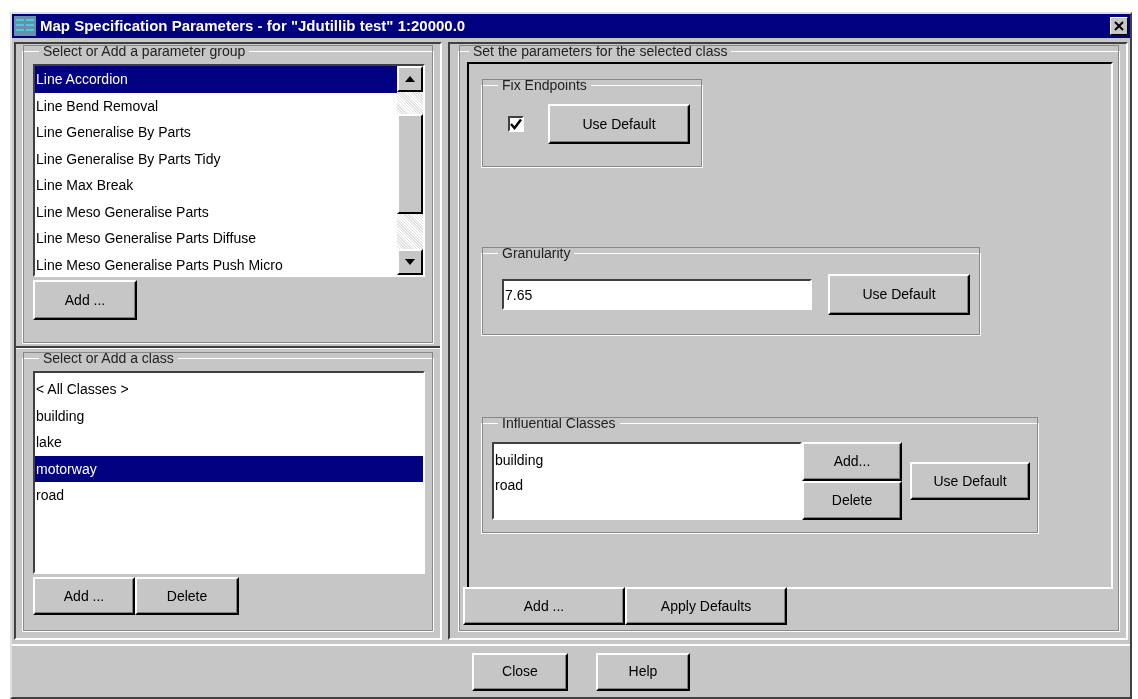 The width and height of the screenshot is (1138, 699). I want to click on checkbox, so click(516, 124).